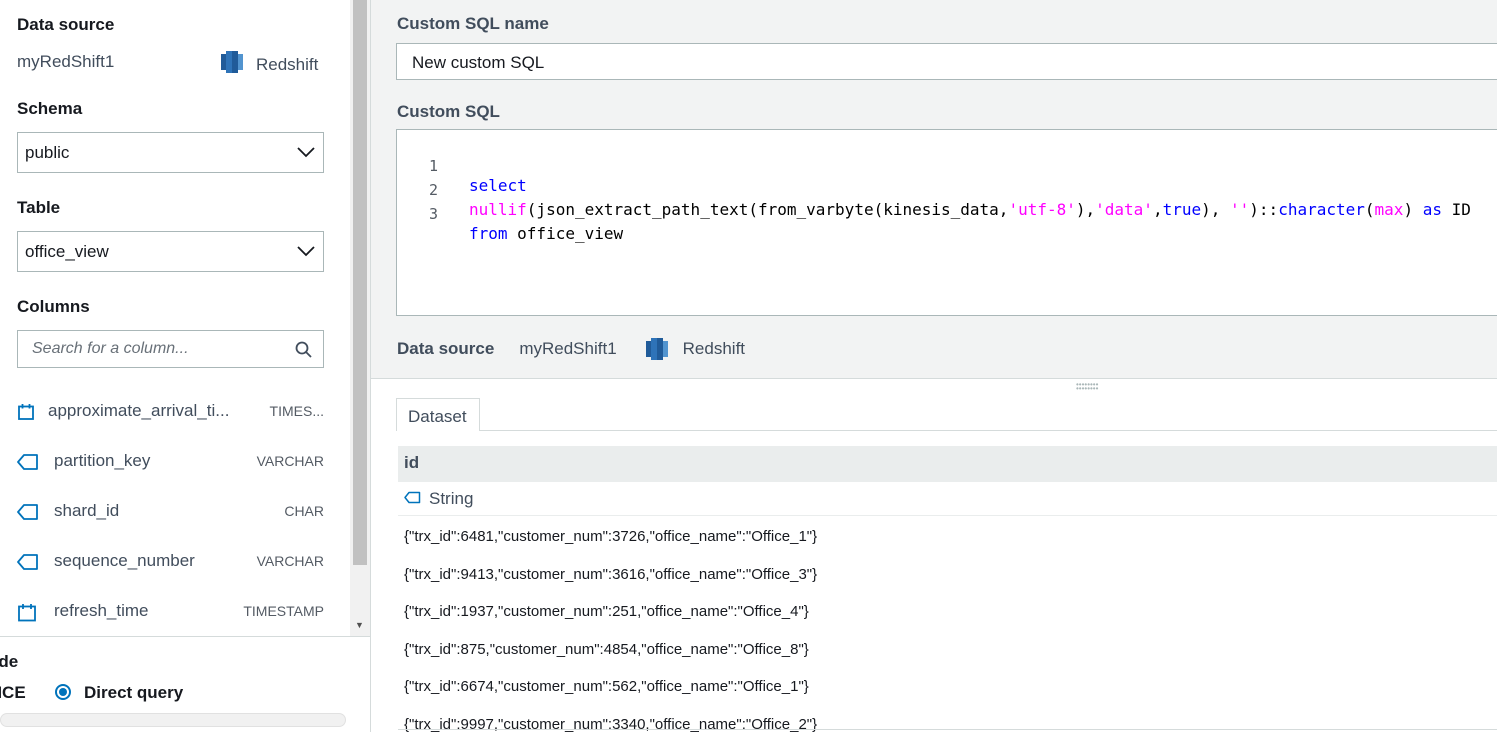  I want to click on column-name: sequence_number, so click(124, 560).